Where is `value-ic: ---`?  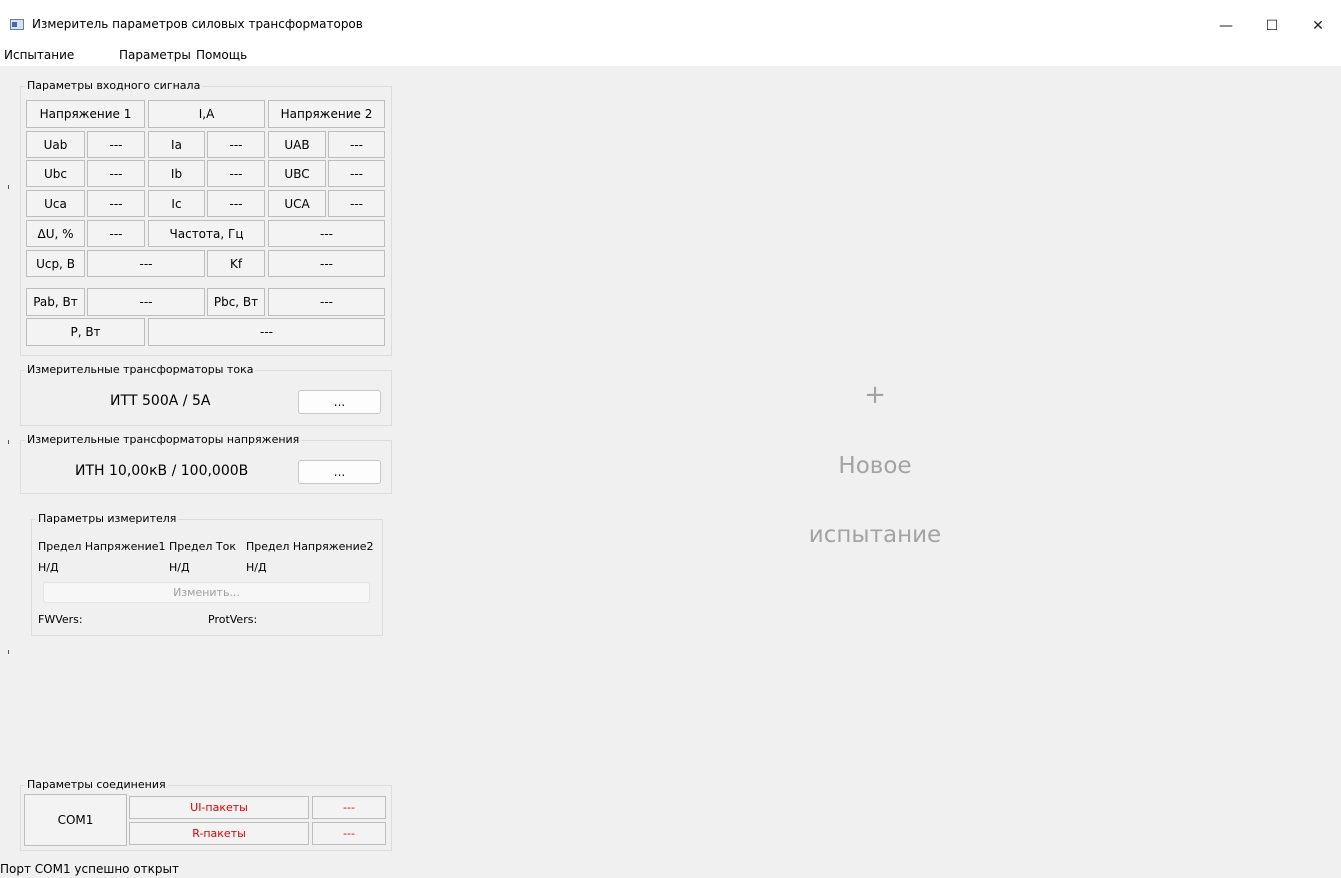 value-ic: --- is located at coordinates (236, 203).